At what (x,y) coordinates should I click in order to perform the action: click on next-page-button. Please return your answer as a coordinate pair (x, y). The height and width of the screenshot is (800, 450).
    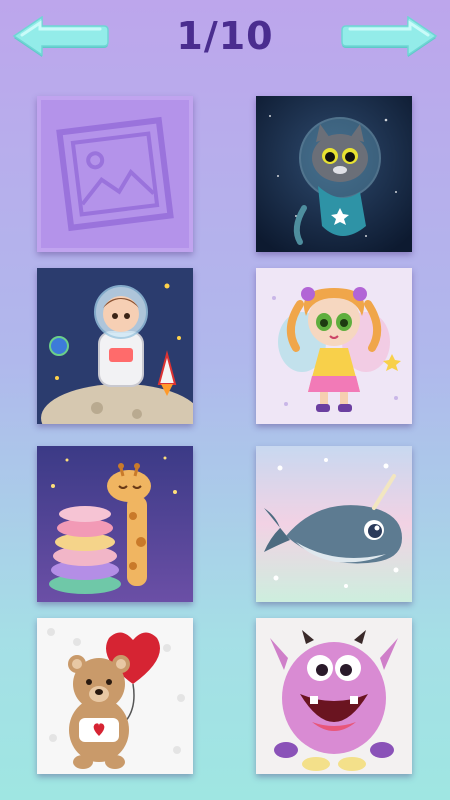
    Looking at the image, I should click on (389, 38).